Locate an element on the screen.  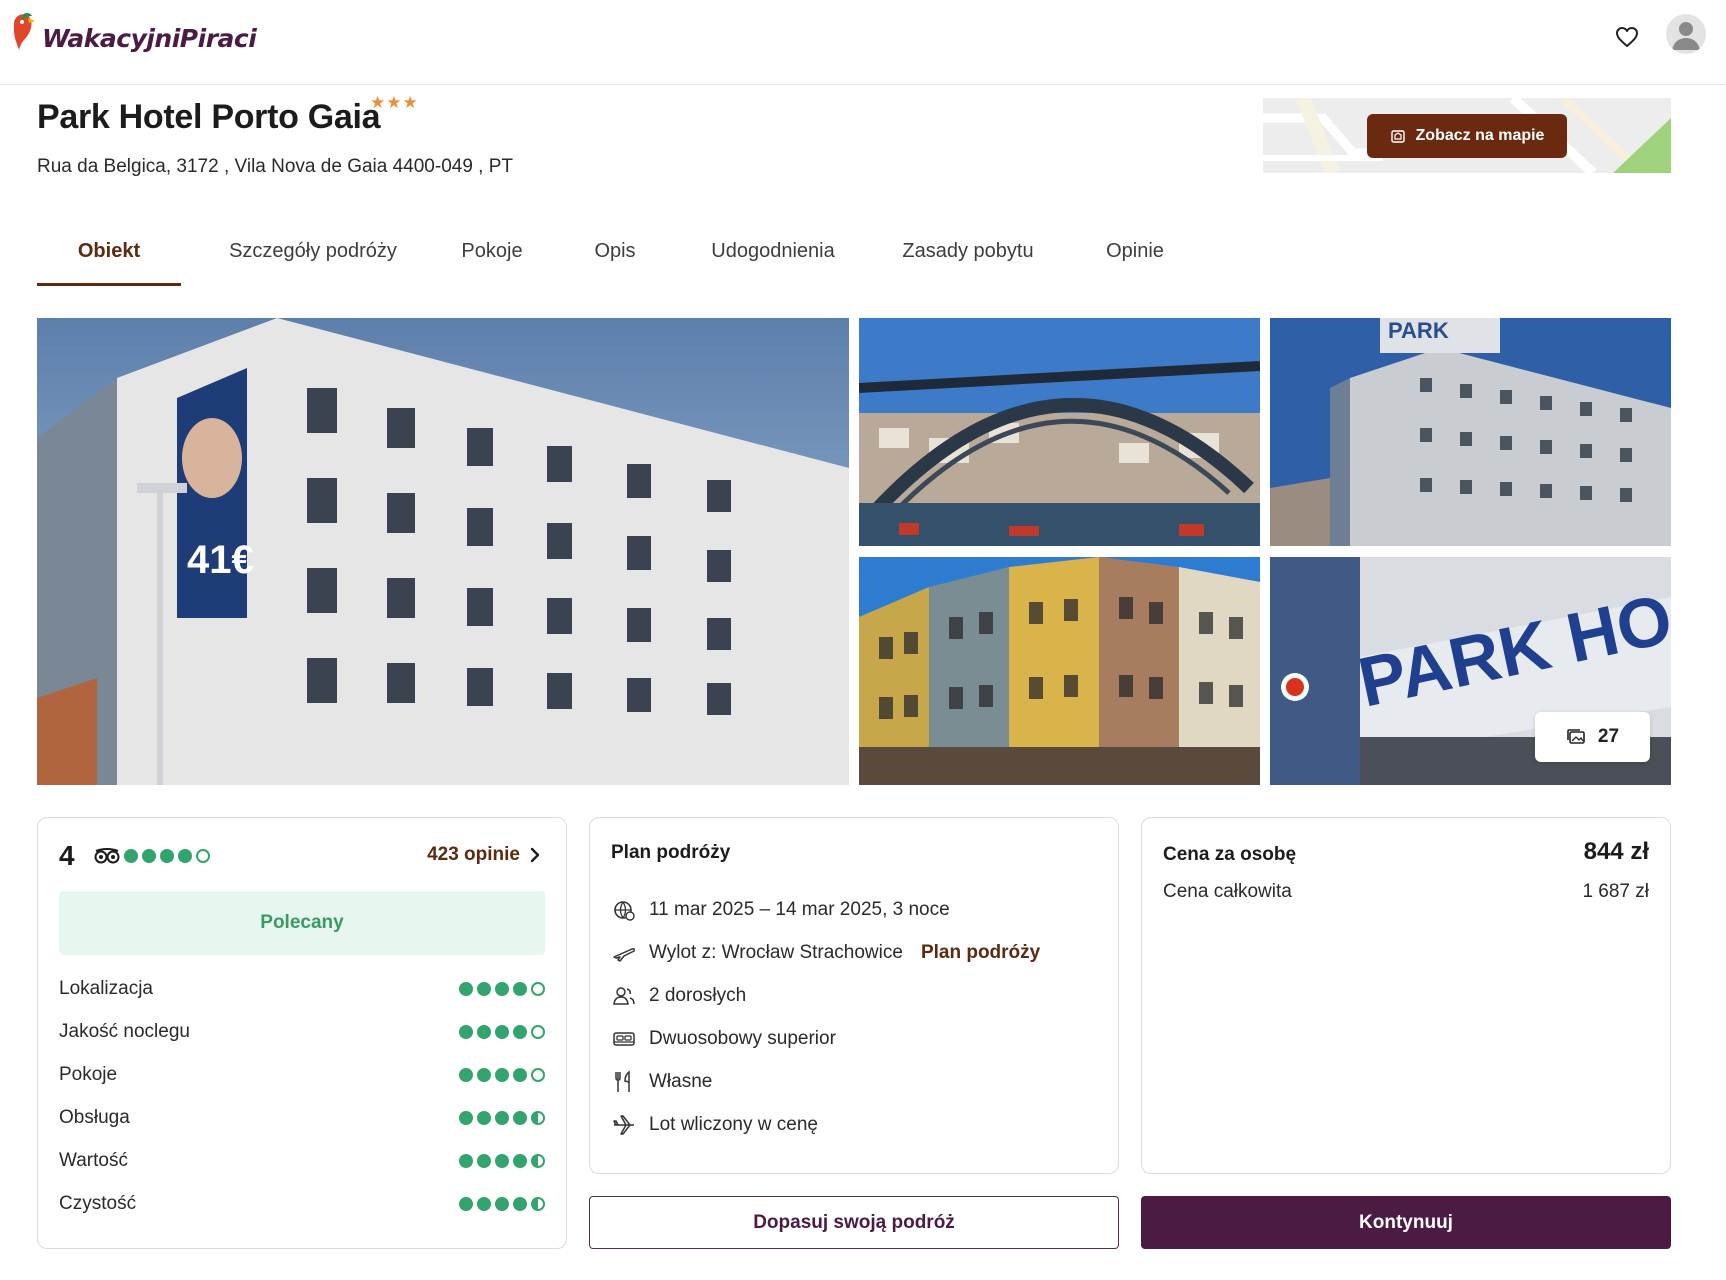
brand-name: WakacyjniPiraci is located at coordinates (149, 38).